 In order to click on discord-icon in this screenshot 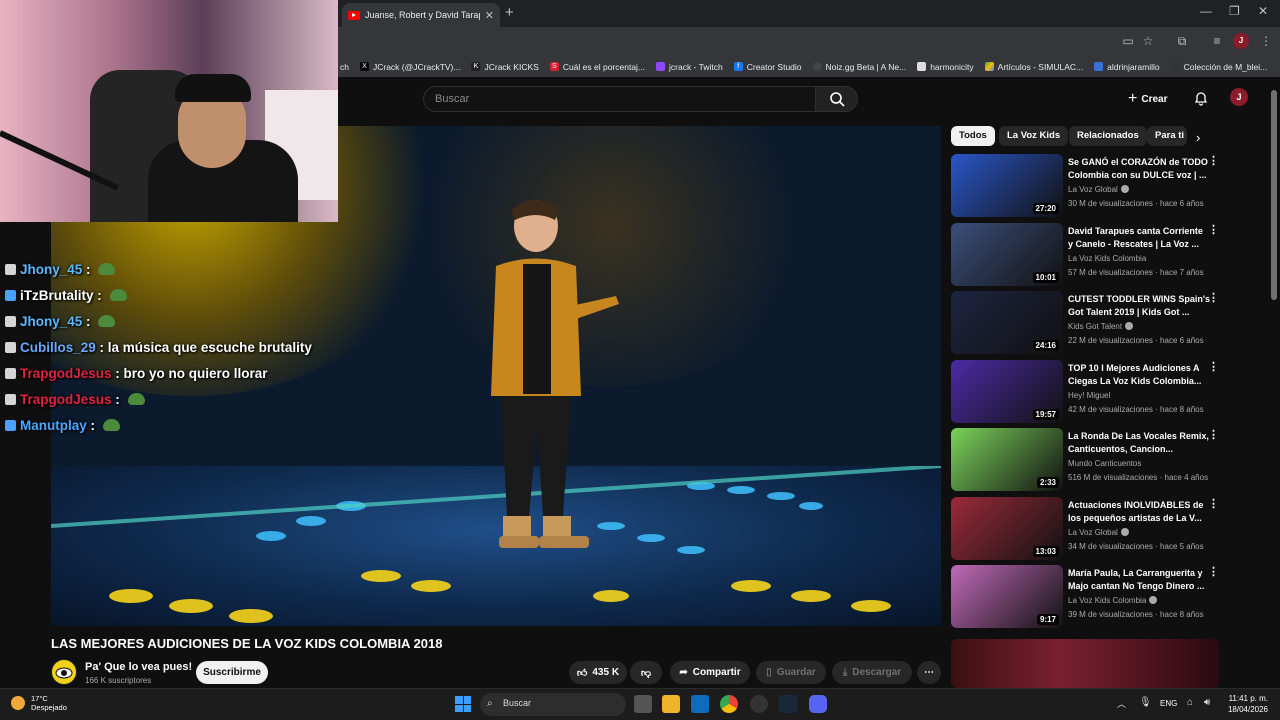, I will do `click(818, 704)`.